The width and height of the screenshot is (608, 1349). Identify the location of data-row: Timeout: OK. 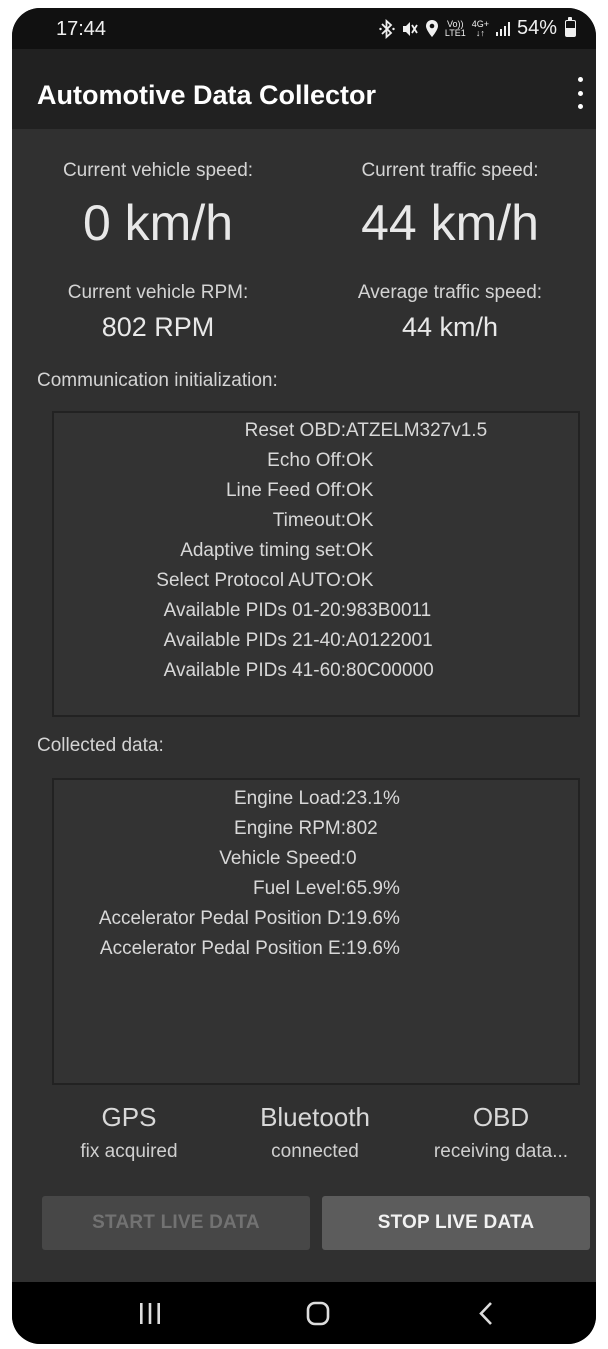
(316, 521).